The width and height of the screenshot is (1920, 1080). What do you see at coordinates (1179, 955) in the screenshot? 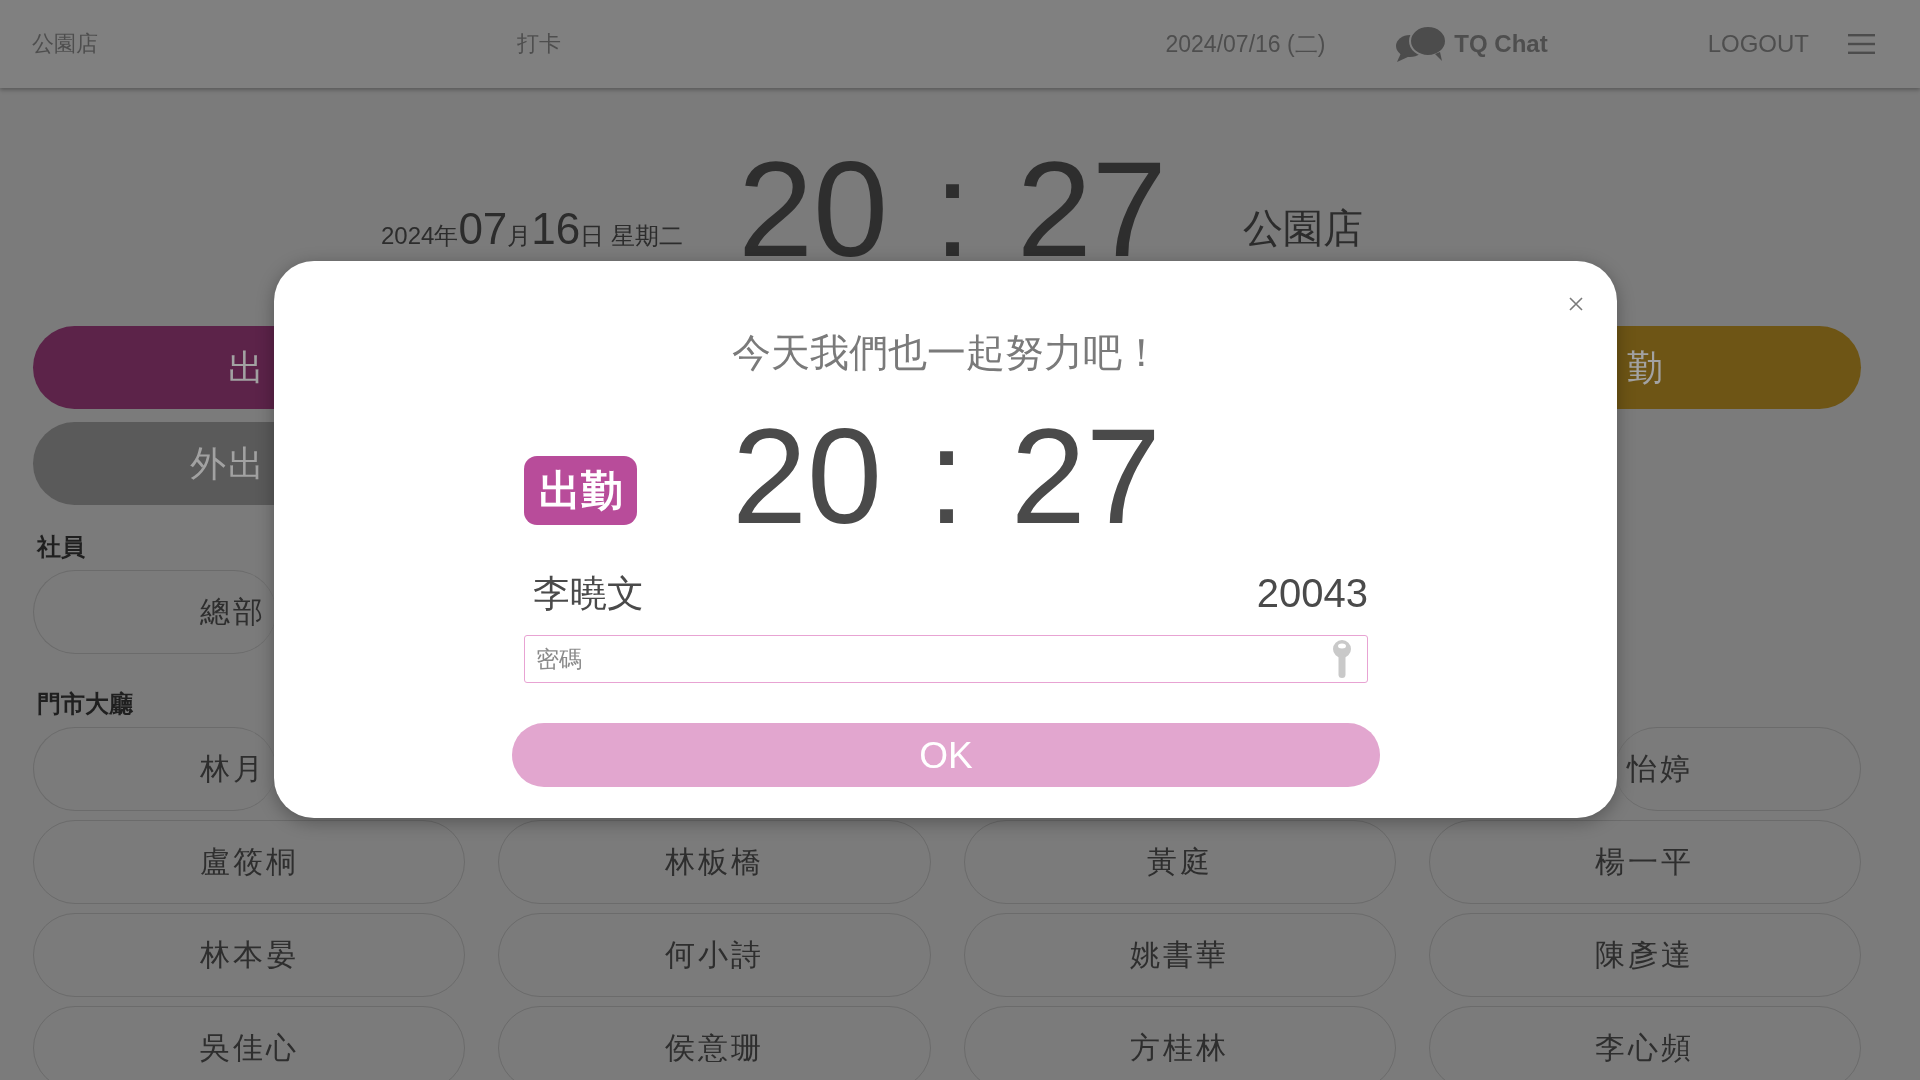
I see `employee-button: 姚書華` at bounding box center [1179, 955].